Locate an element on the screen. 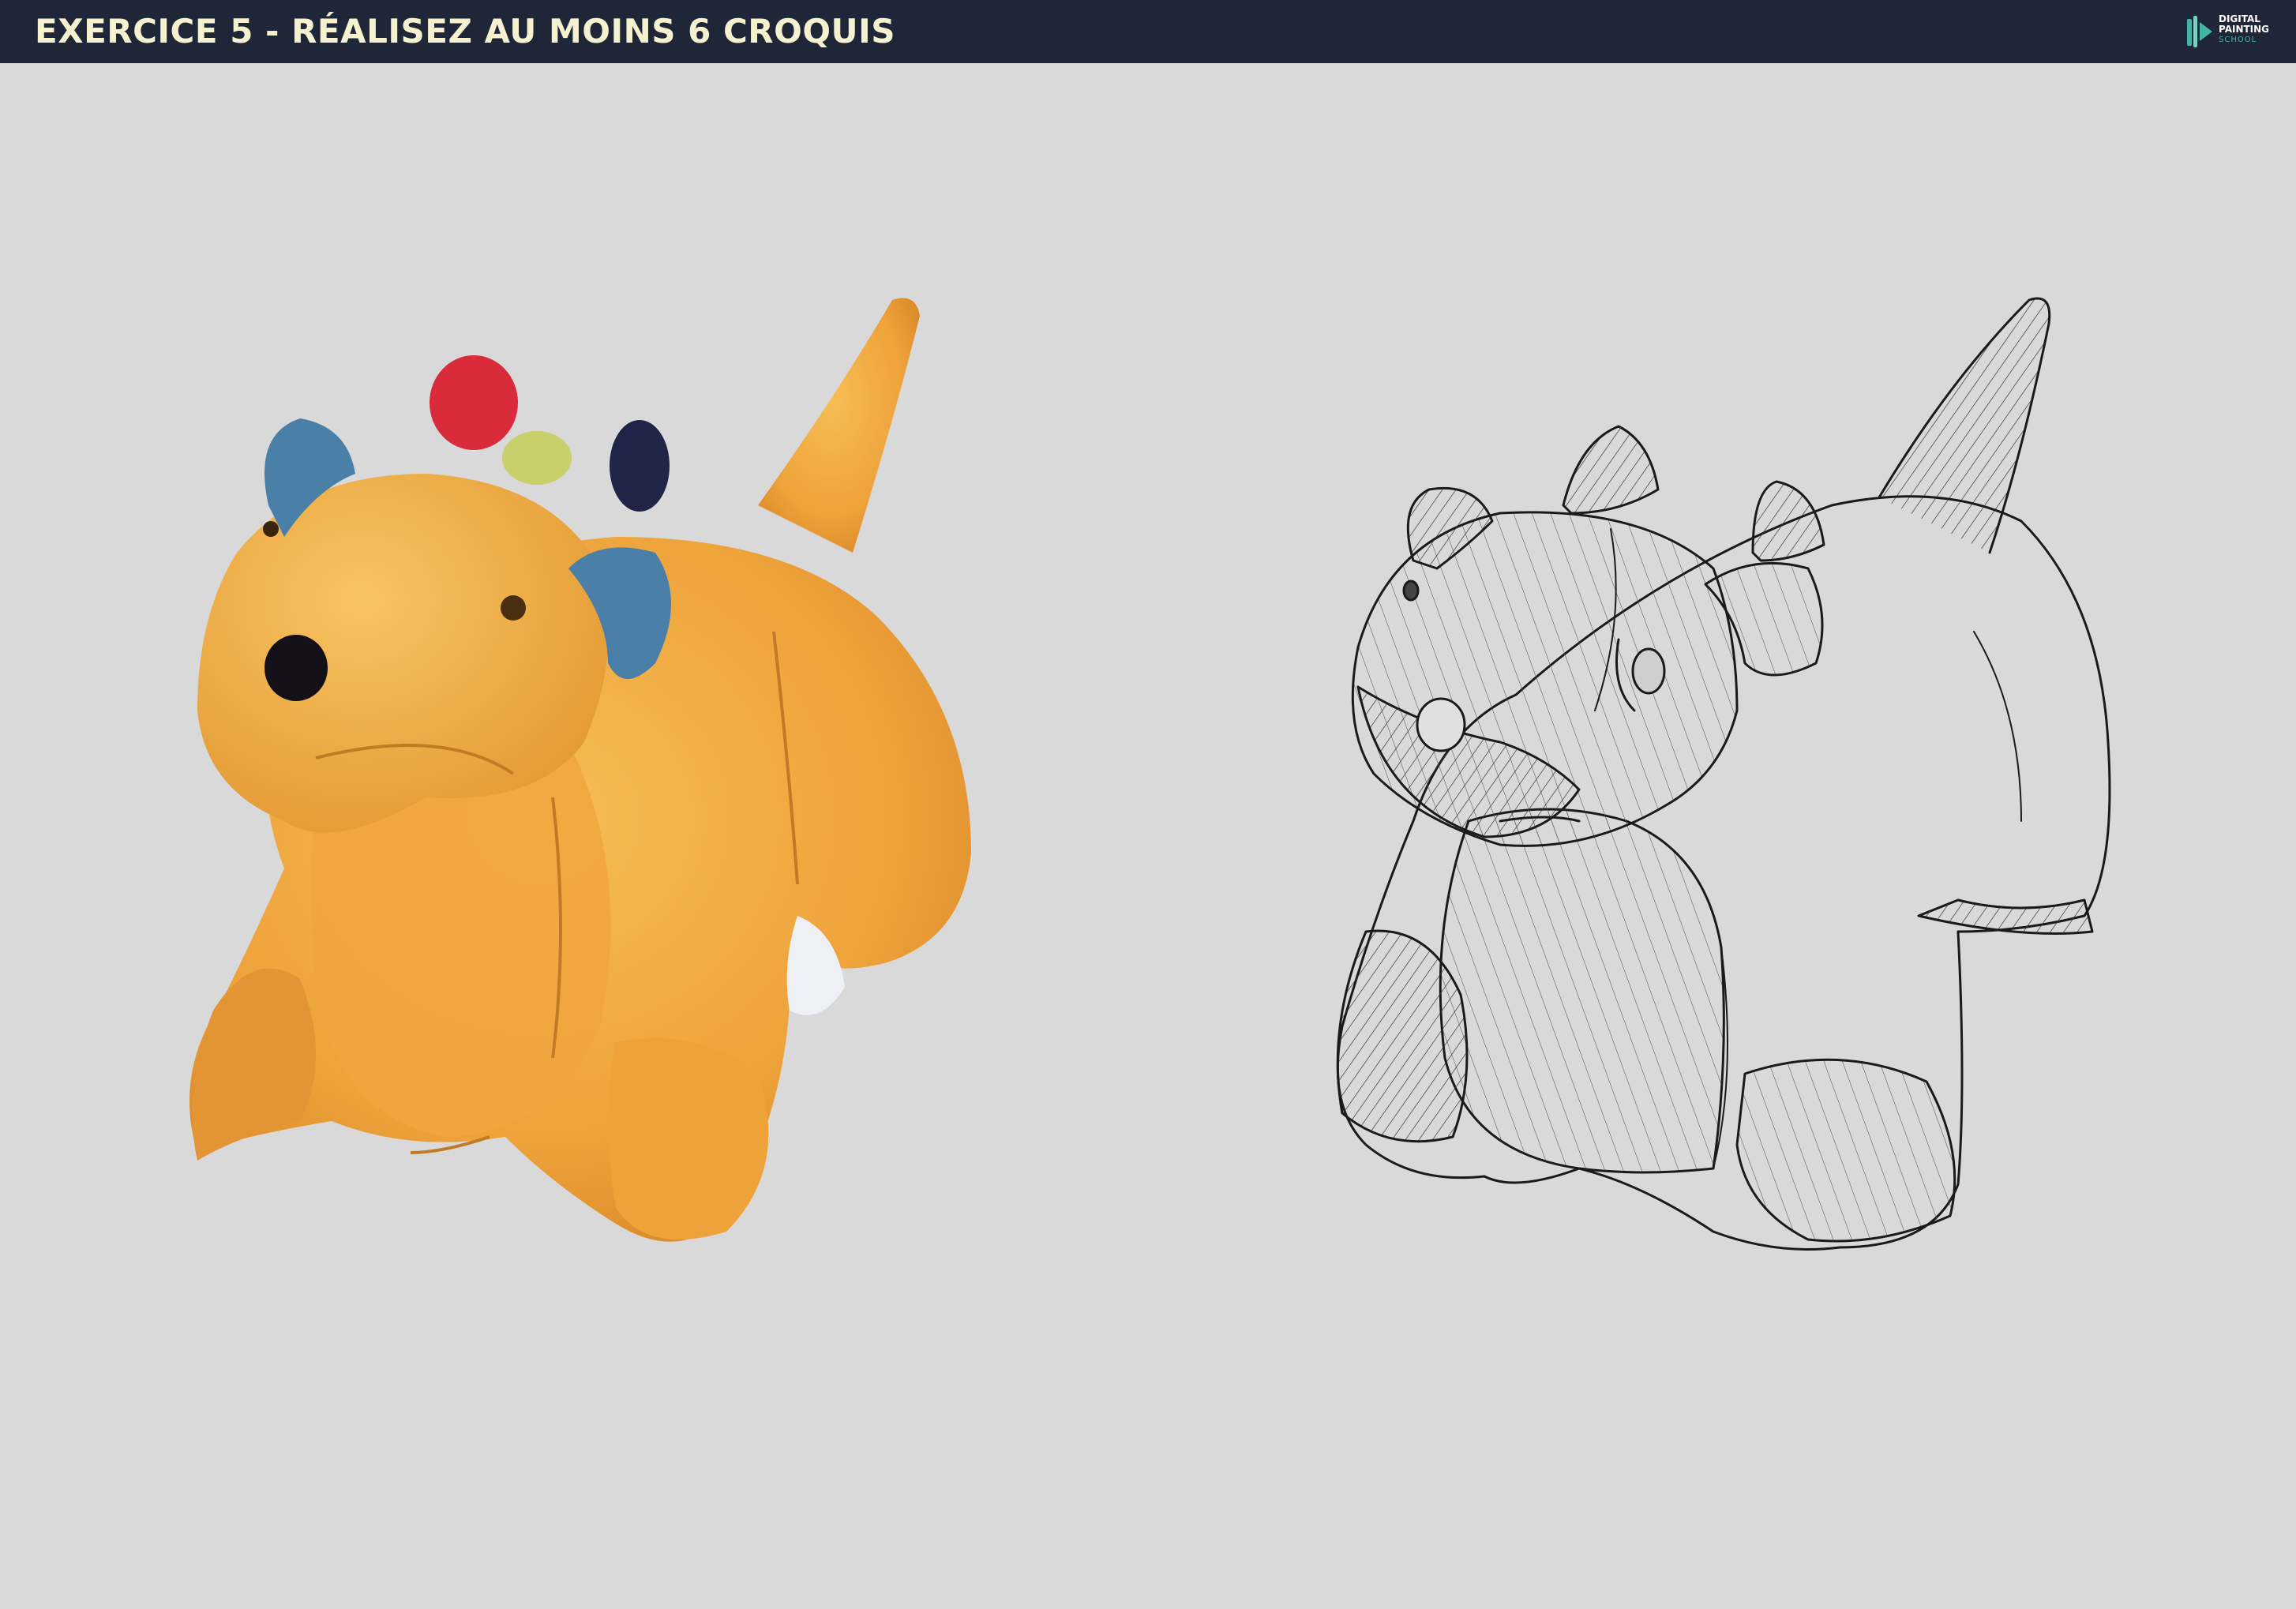 This screenshot has width=2296, height=1609. sketch-chest is located at coordinates (1582, 991).